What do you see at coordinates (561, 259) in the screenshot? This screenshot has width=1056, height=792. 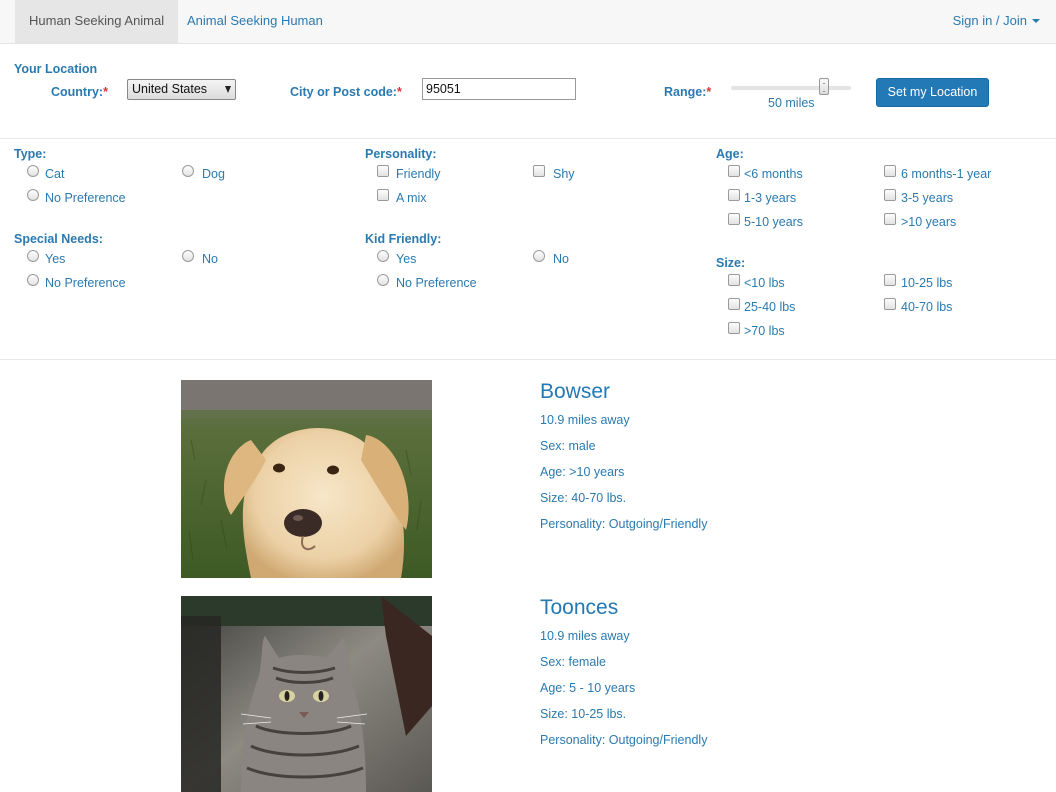 I see `kid-friendly-no-label: No` at bounding box center [561, 259].